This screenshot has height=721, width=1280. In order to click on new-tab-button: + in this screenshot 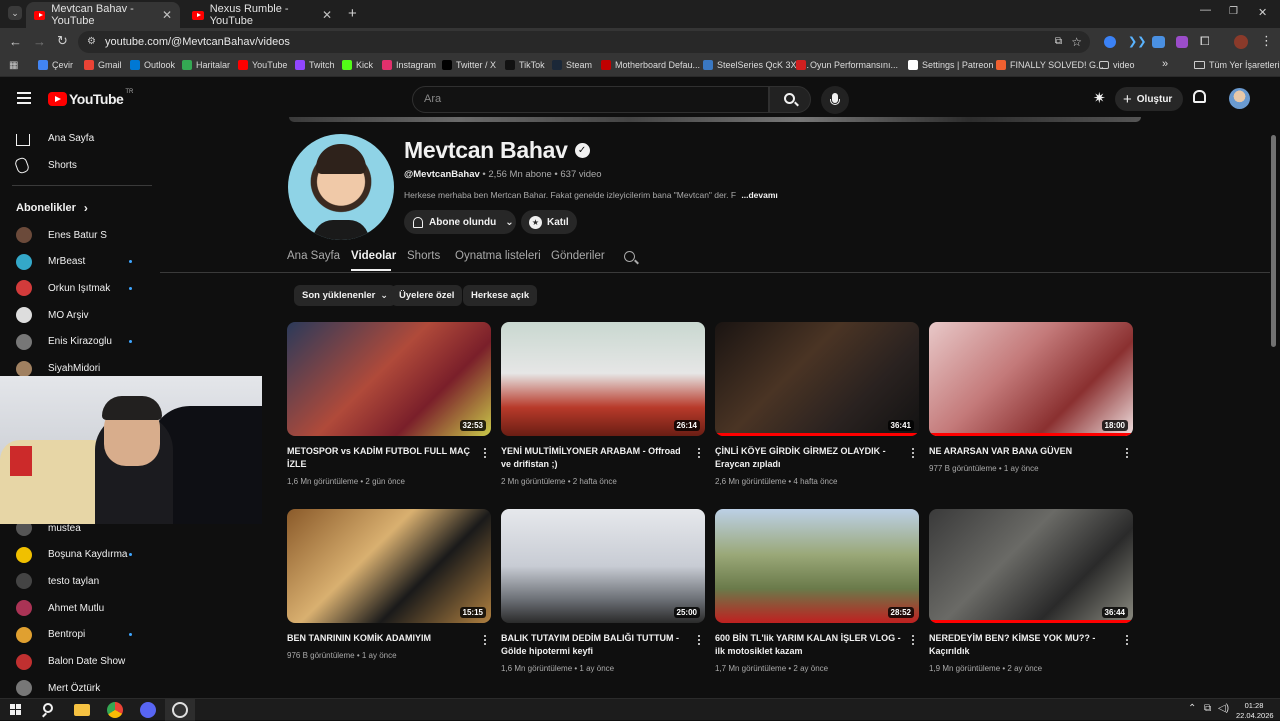, I will do `click(352, 13)`.